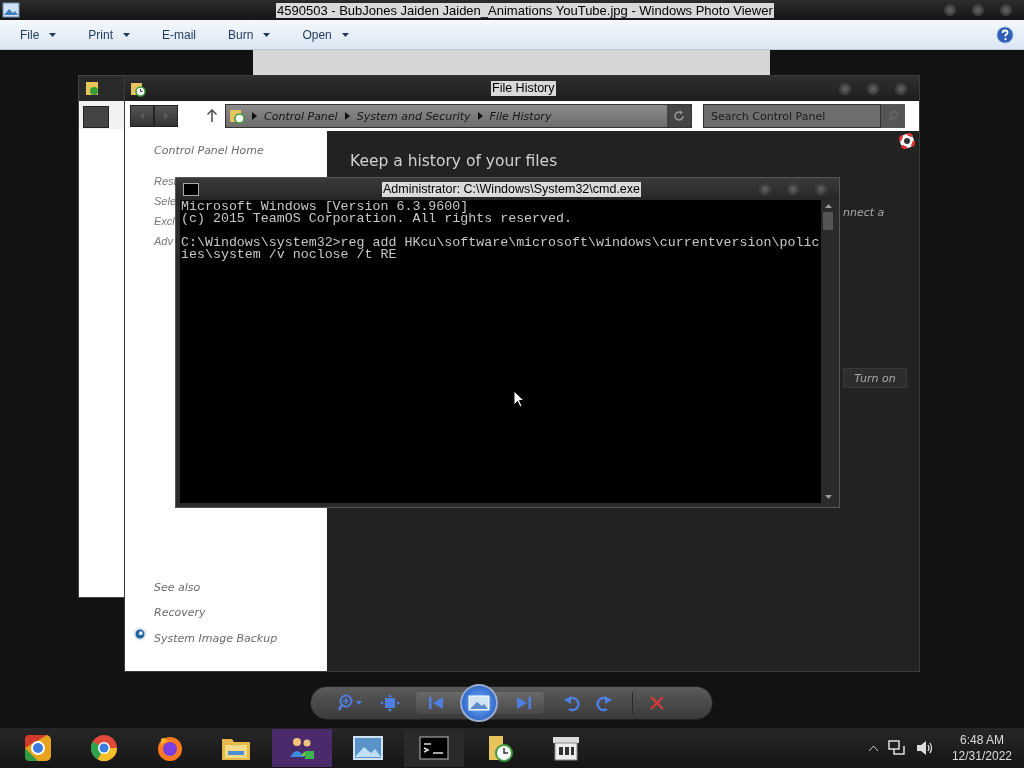  I want to click on slideshow-button, so click(479, 703).